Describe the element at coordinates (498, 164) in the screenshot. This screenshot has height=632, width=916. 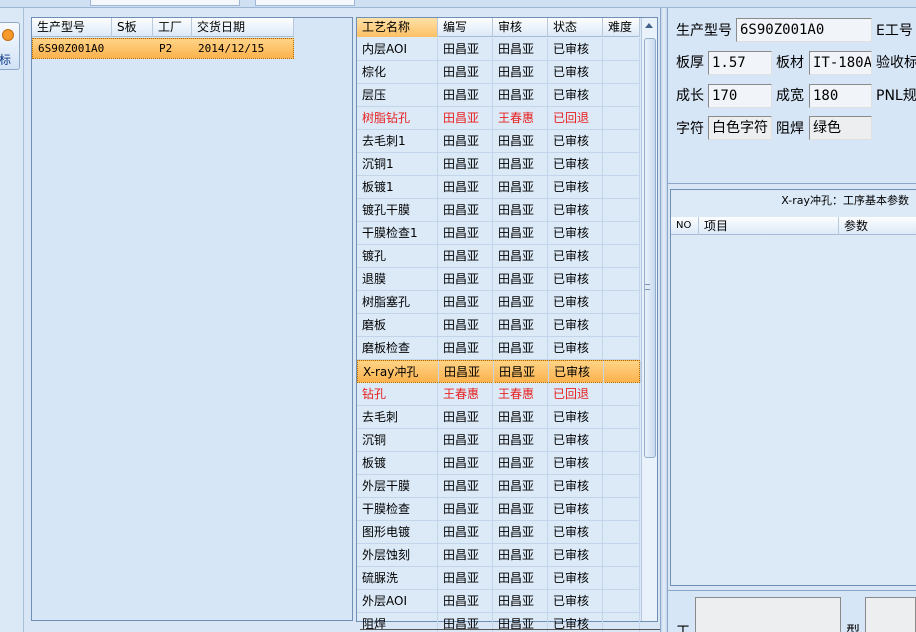
I see `process-row: 沉铜1 田昌亚 田昌亚 已审核` at that location.